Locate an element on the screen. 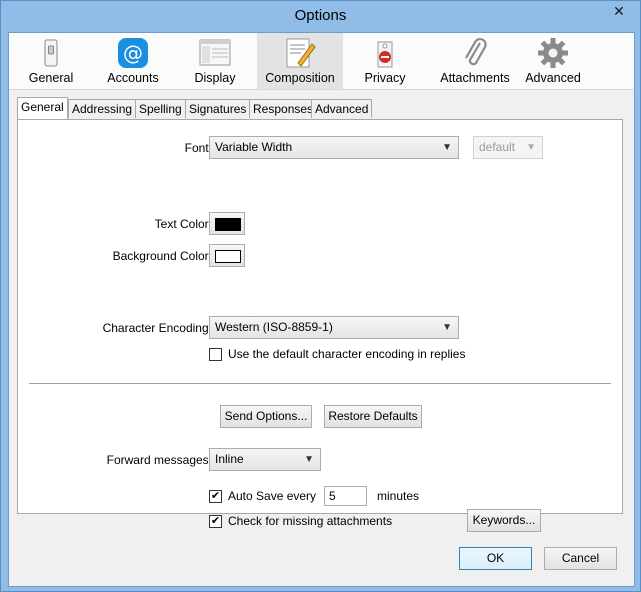  auto-save-minutes-input: 5 is located at coordinates (345, 496).